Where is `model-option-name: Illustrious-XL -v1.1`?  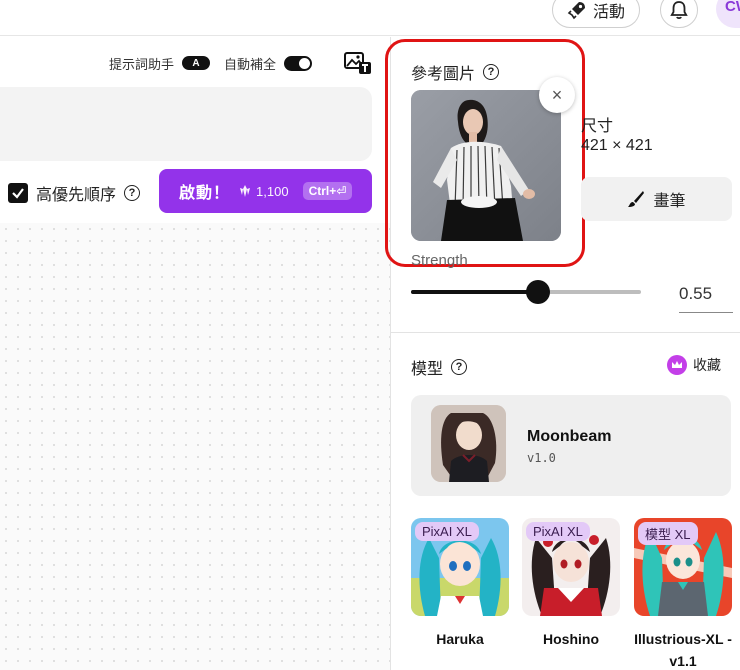 model-option-name: Illustrious-XL -v1.1 is located at coordinates (683, 650).